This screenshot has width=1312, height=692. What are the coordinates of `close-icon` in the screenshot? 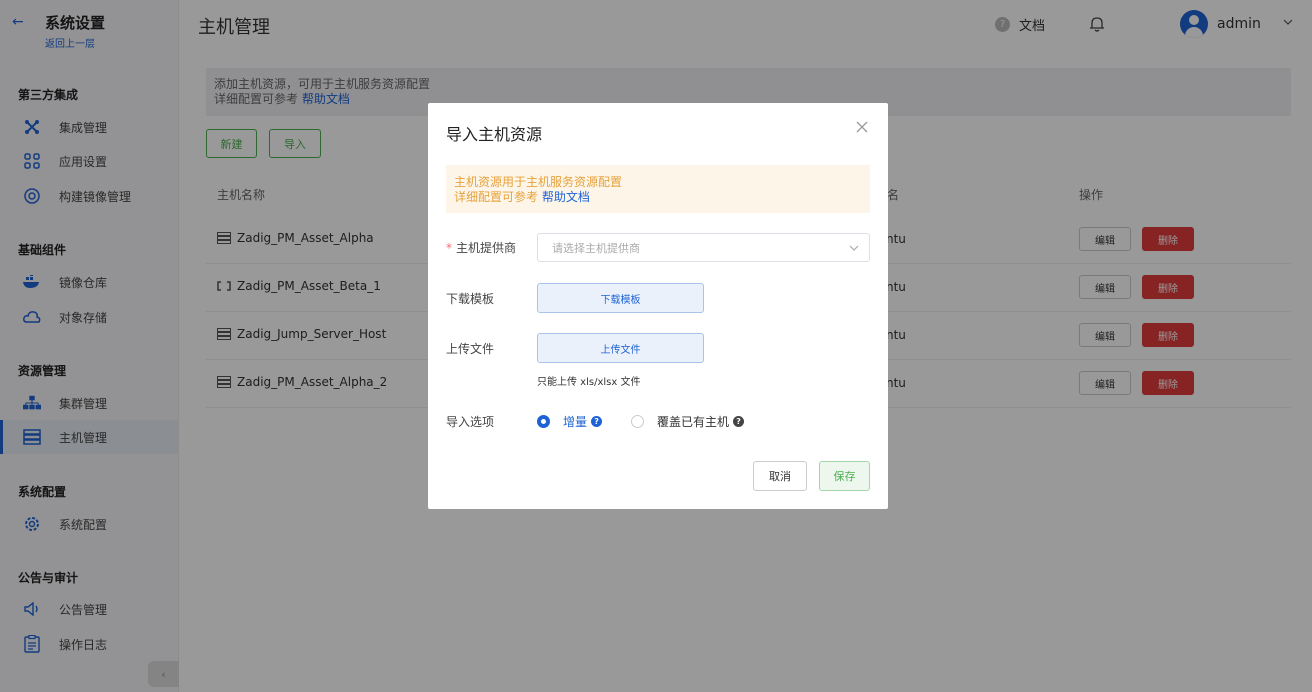 It's located at (862, 127).